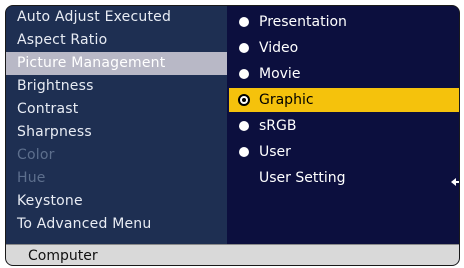  Describe the element at coordinates (31, 178) in the screenshot. I see `menu-item-hue: Hue` at that location.